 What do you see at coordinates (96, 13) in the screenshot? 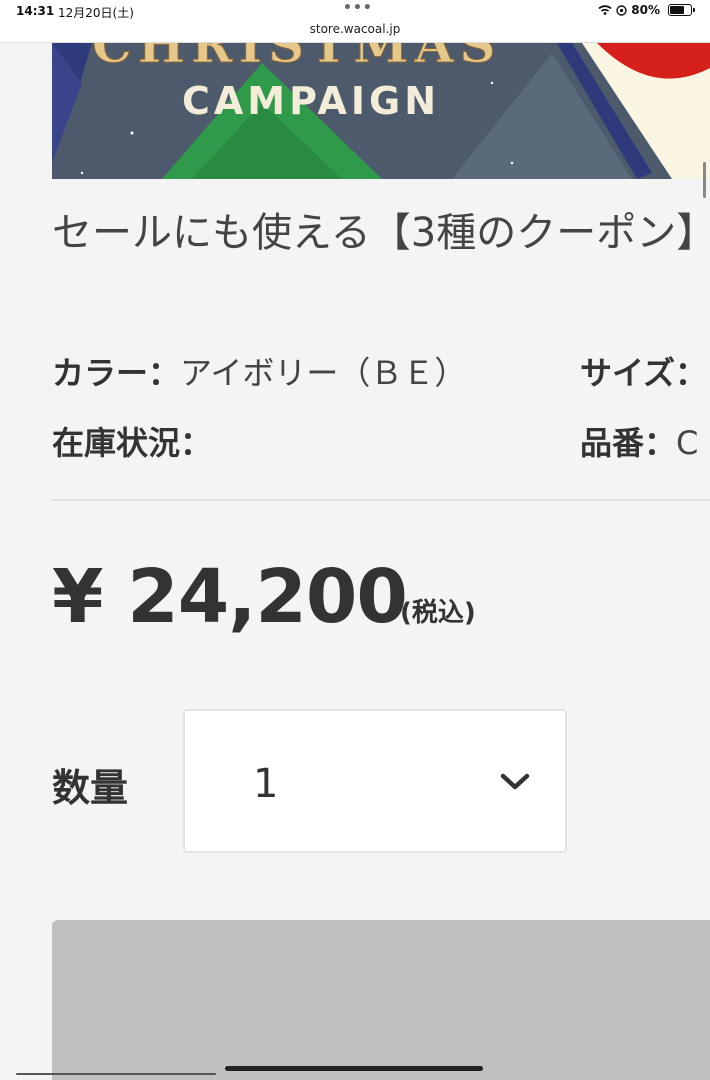
I see `status-date: 12月20日(土)` at bounding box center [96, 13].